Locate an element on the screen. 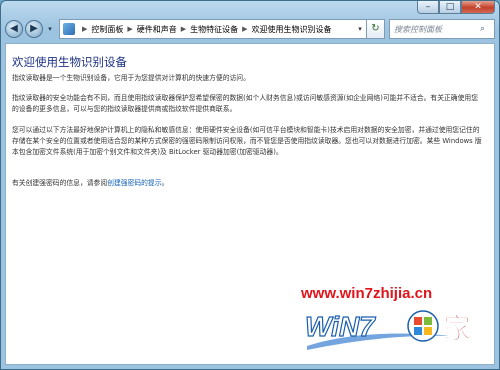 This screenshot has height=370, width=500. password-text-end: 。 is located at coordinates (165, 183).